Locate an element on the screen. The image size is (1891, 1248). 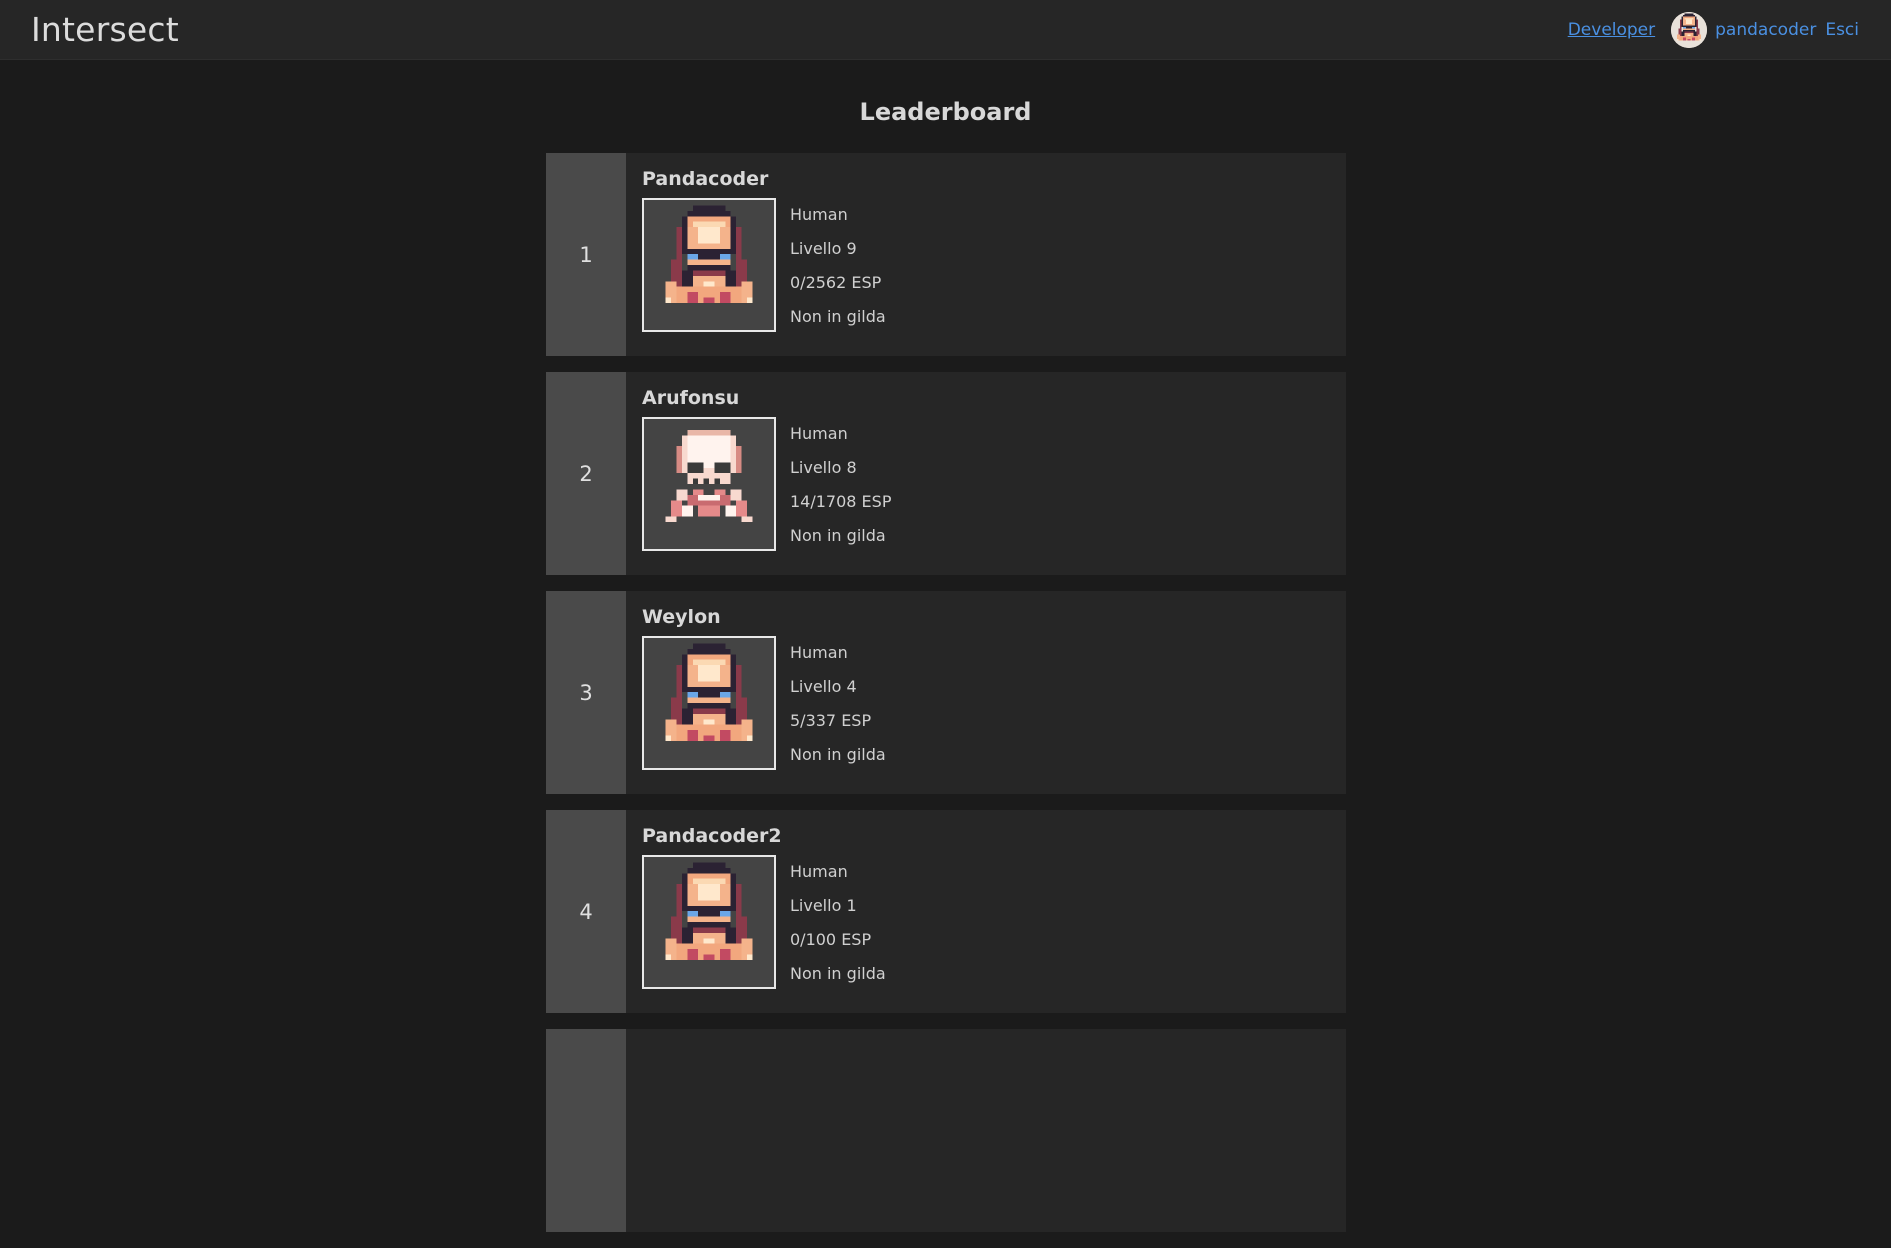
skull-sprite-icon is located at coordinates (709, 484).